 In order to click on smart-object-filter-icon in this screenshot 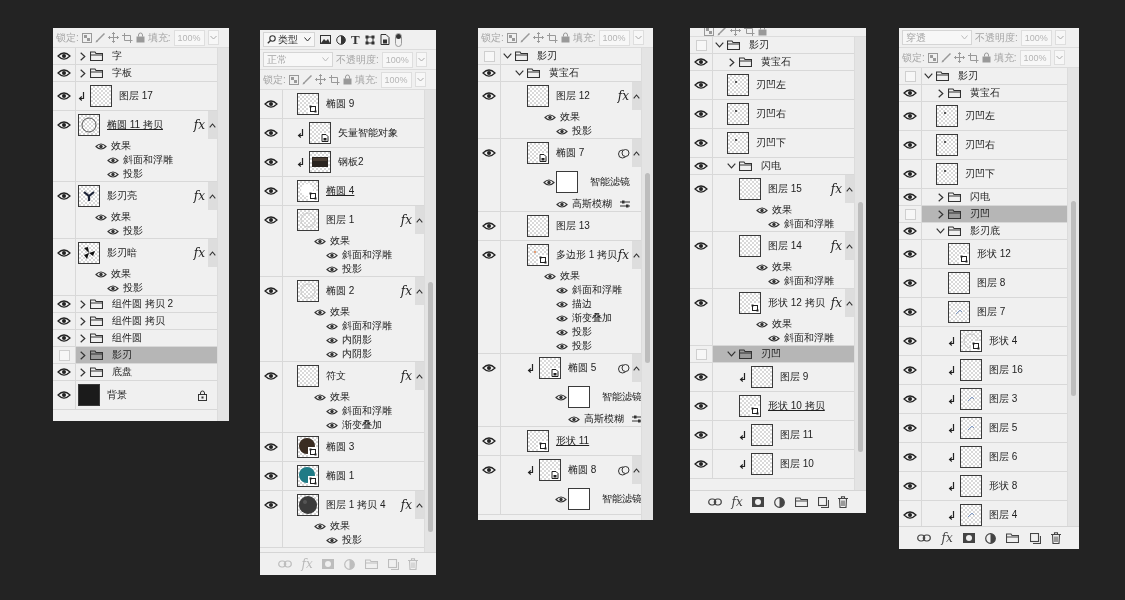, I will do `click(384, 39)`.